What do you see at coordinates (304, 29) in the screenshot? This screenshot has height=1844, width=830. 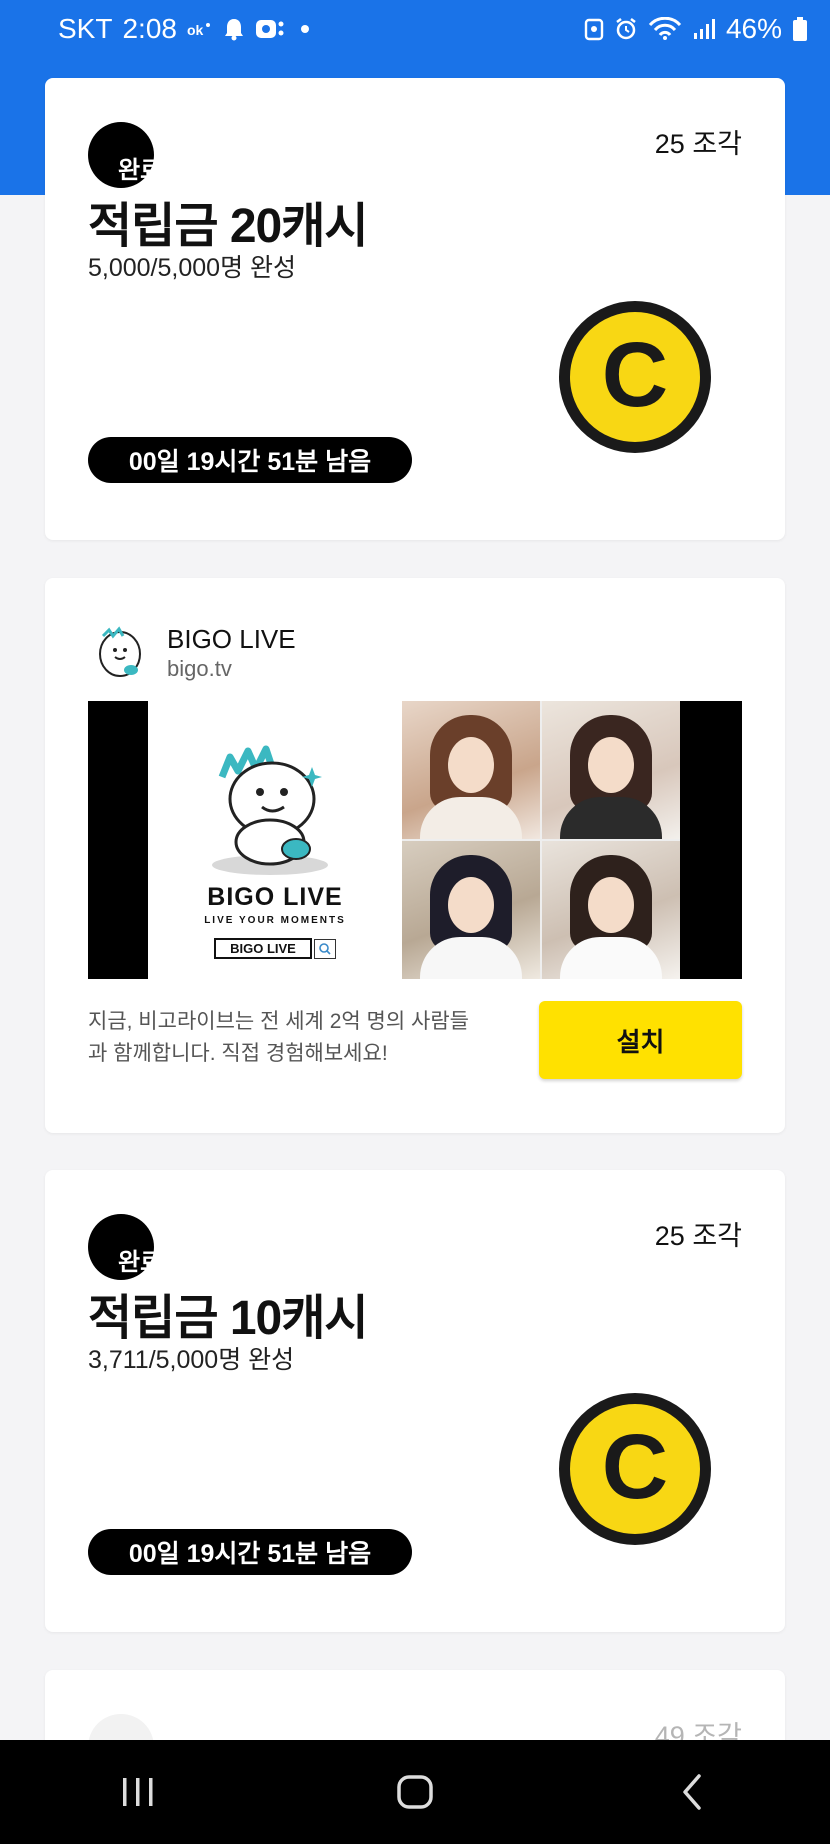 I see `dot-icon` at bounding box center [304, 29].